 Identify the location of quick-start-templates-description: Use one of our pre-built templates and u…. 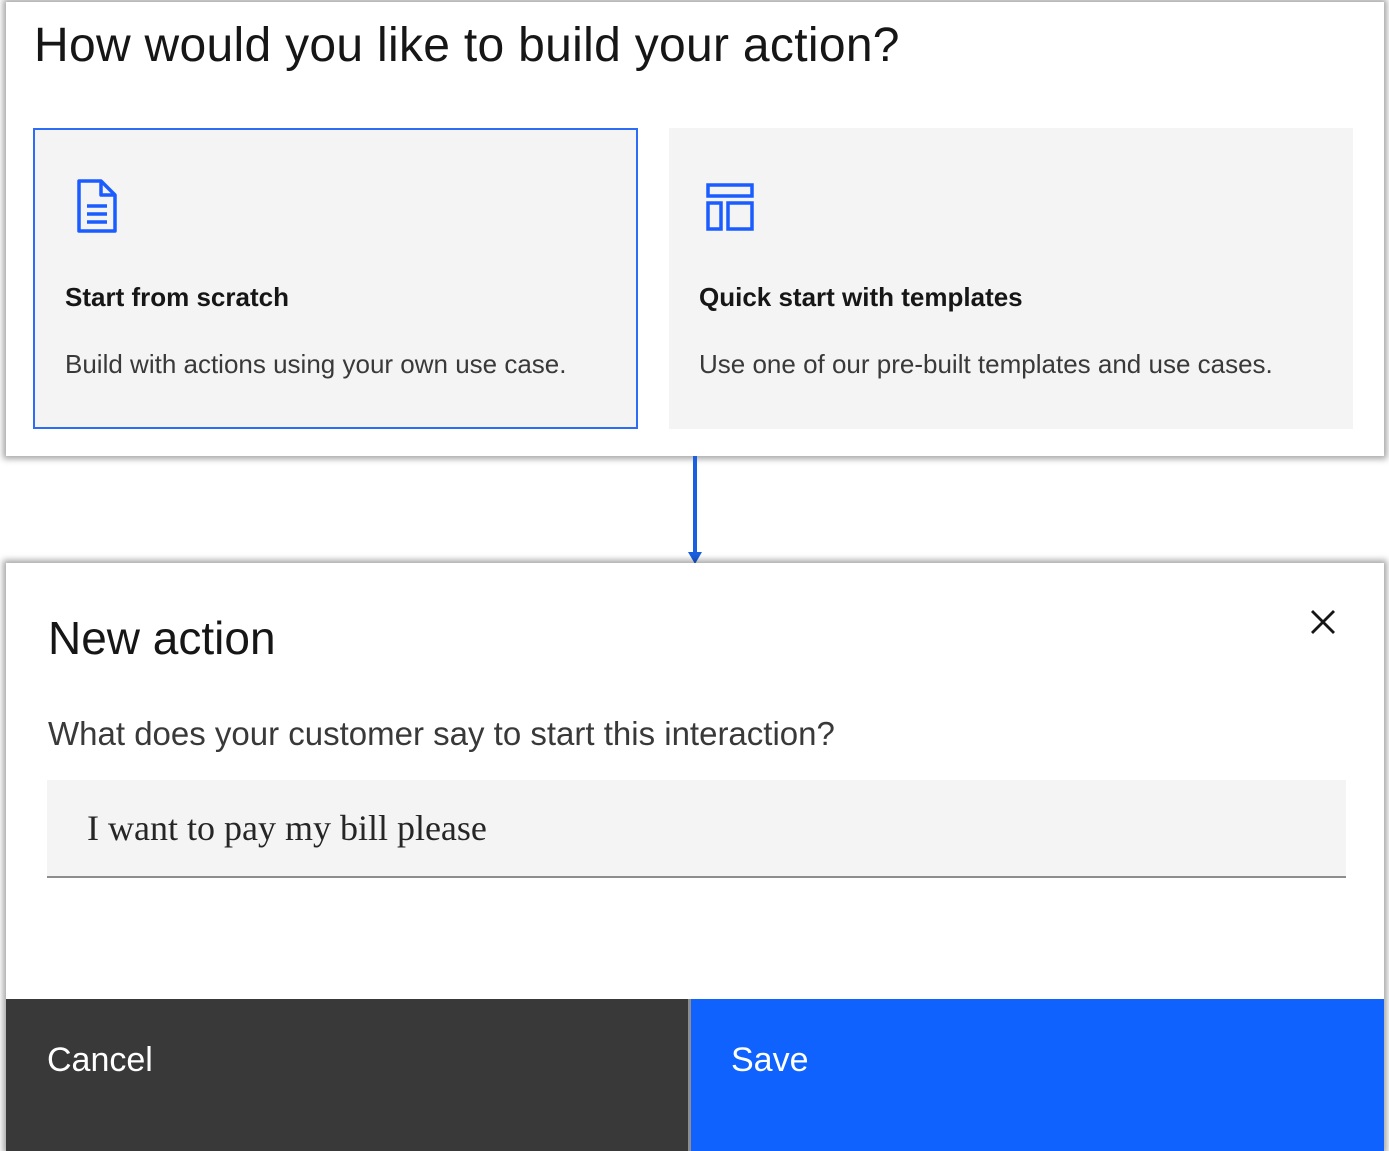
(986, 364).